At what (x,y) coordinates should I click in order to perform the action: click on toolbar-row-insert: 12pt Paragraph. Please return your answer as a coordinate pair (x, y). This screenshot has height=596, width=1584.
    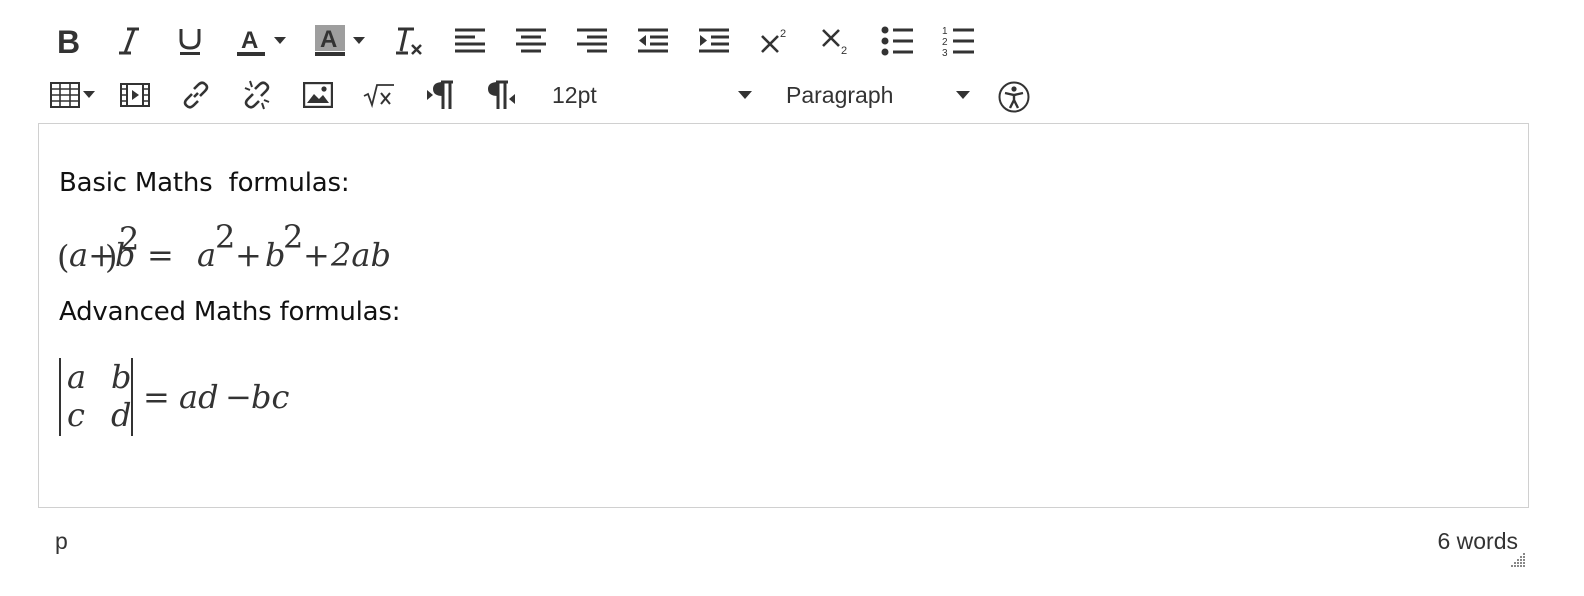
    Looking at the image, I should click on (541, 95).